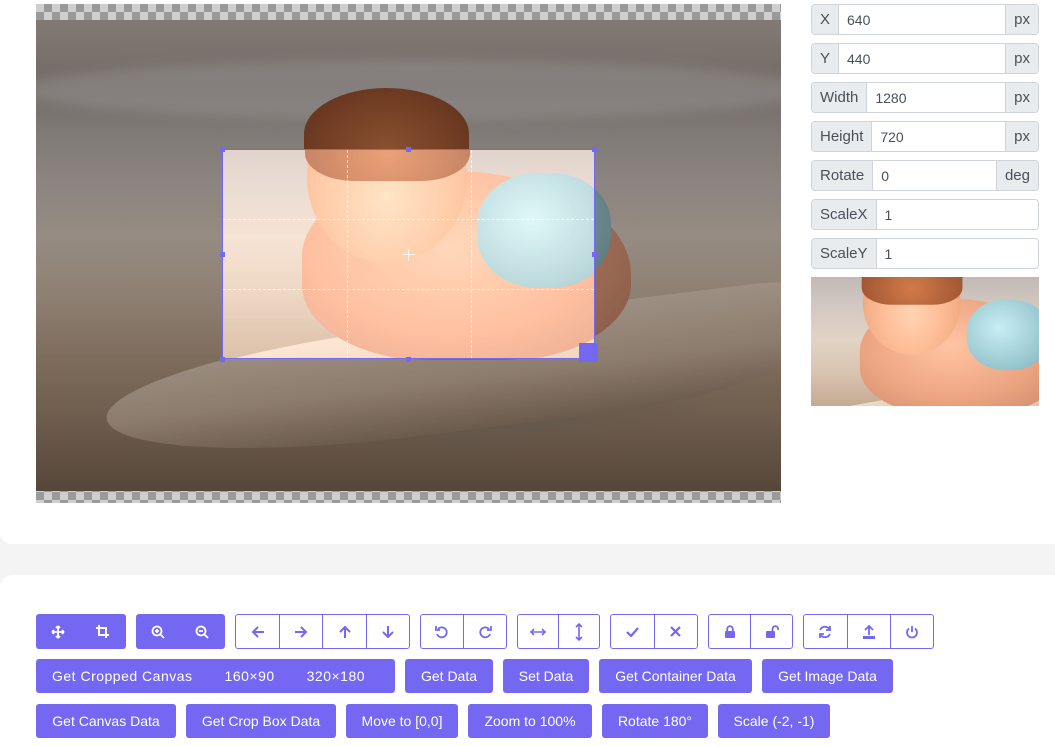 The image size is (1055, 746). I want to click on arrow-left-icon, so click(257, 631).